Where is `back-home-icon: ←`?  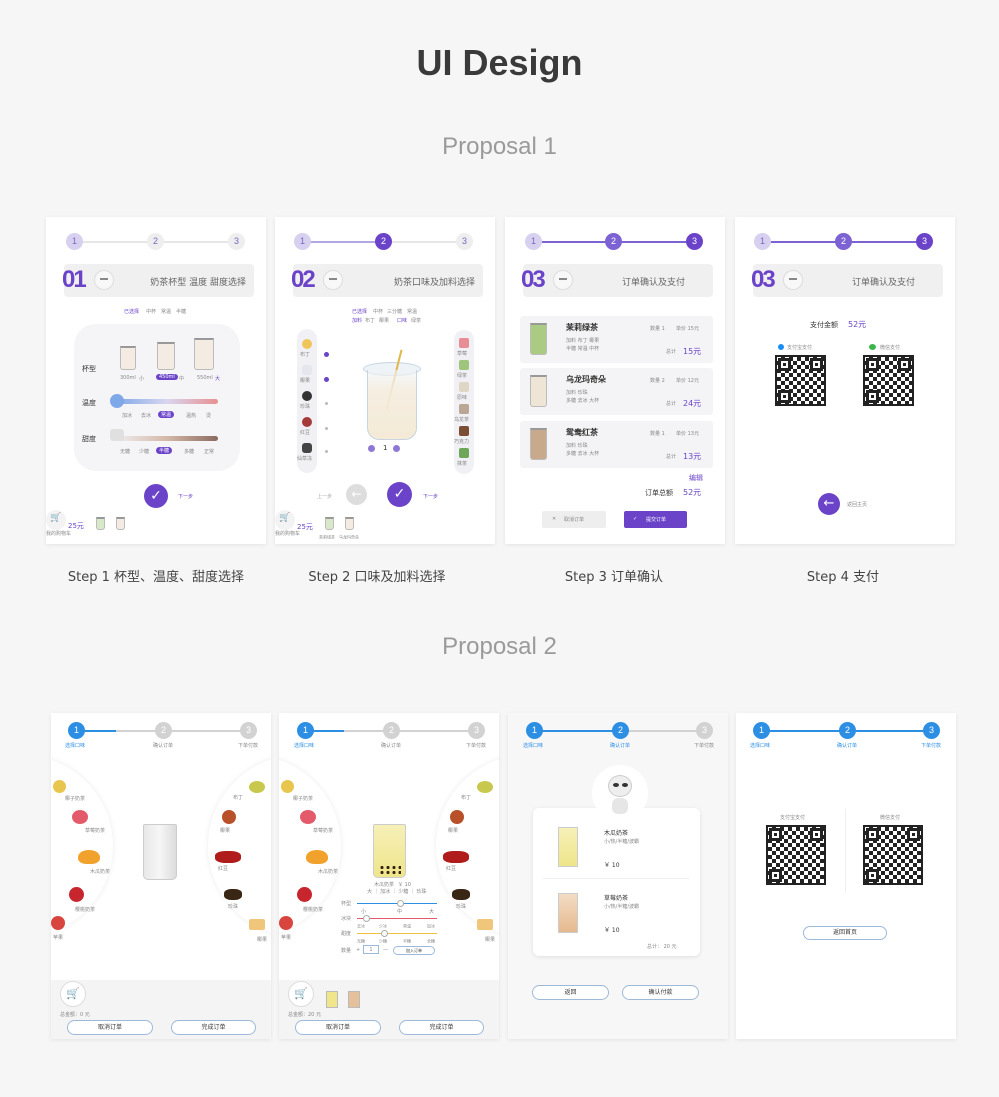
back-home-icon: ← is located at coordinates (829, 504).